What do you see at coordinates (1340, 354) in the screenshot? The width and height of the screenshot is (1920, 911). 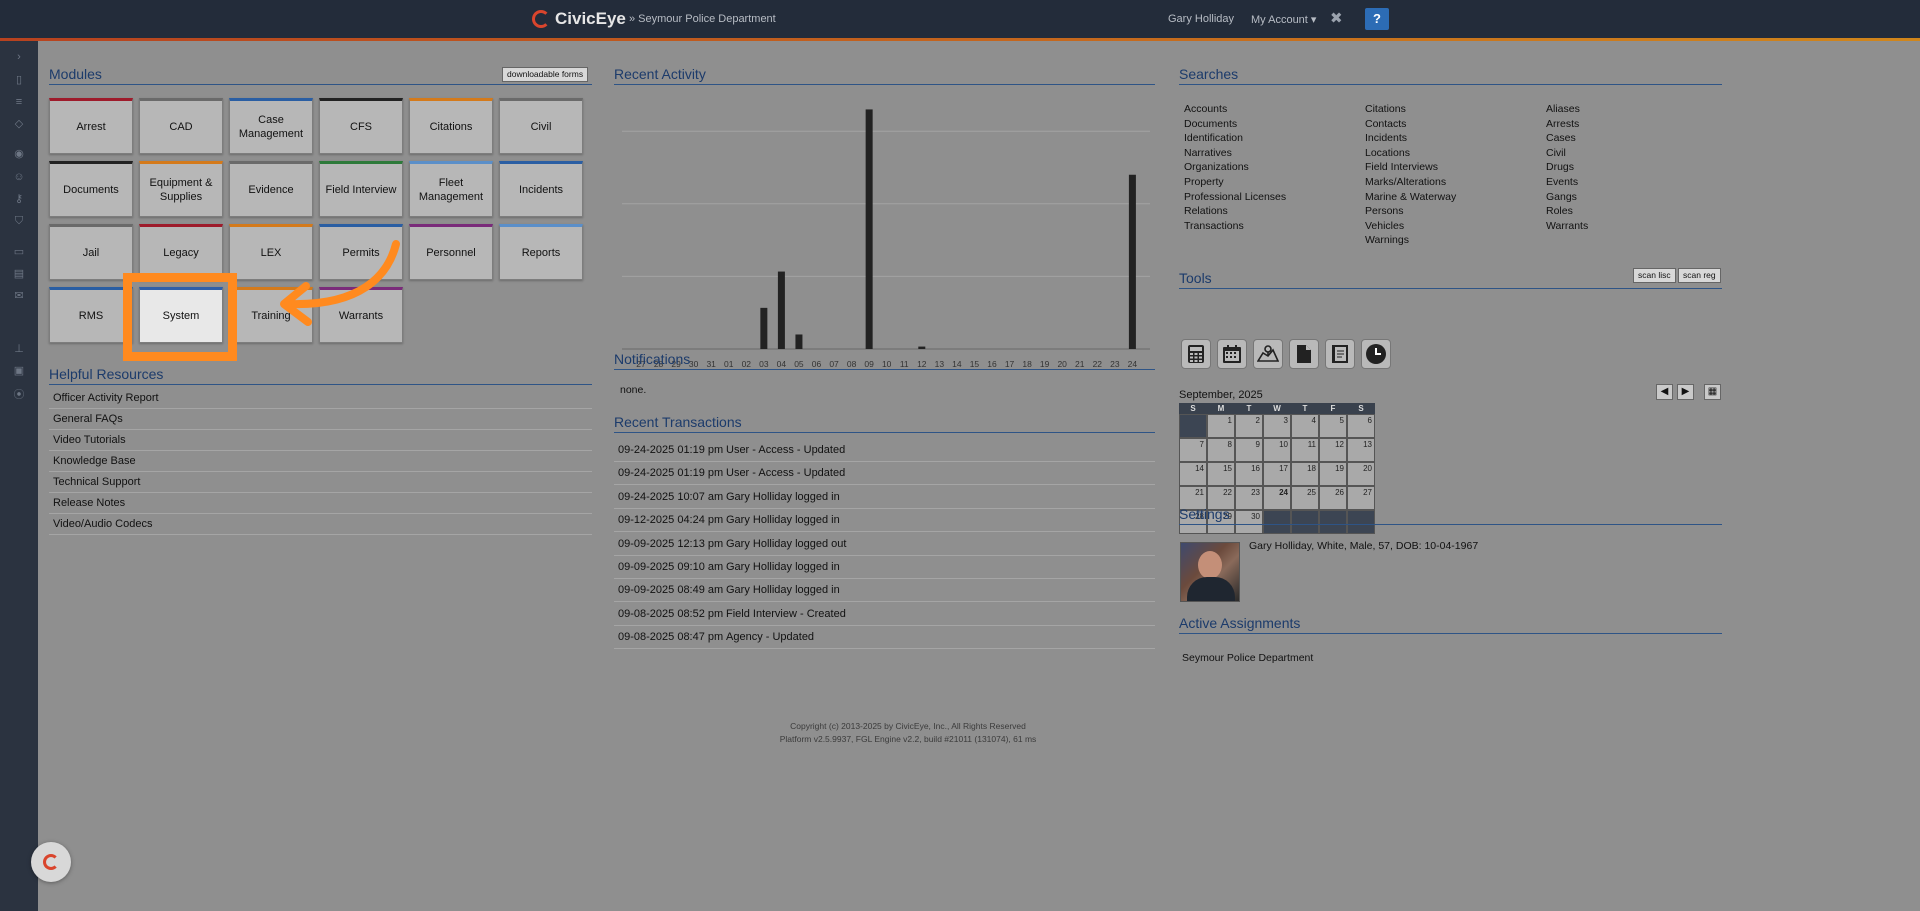 I see `notebook-icon` at bounding box center [1340, 354].